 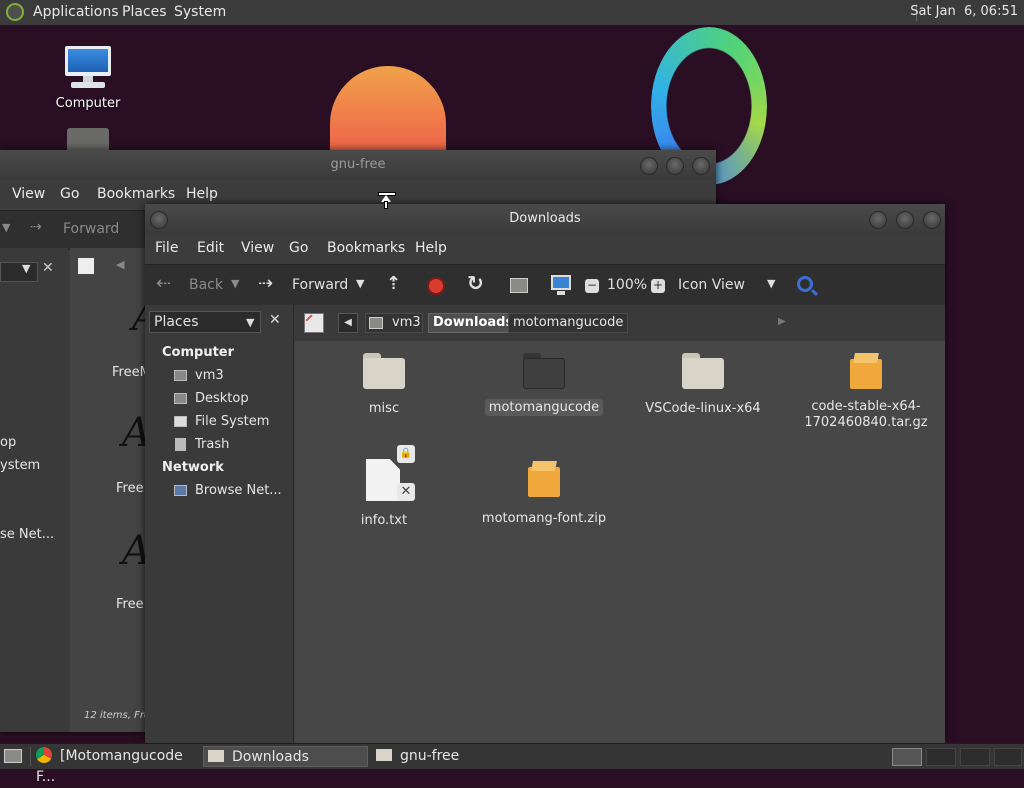 What do you see at coordinates (117, 715) in the screenshot?
I see `status-bar: 12 items, Fre` at bounding box center [117, 715].